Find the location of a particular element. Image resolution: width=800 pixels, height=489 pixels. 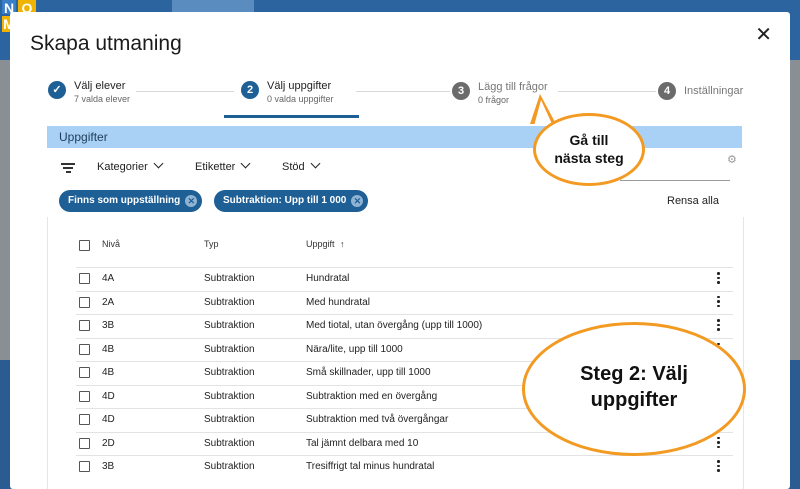

filter-chip: Finns som uppställning ✕ is located at coordinates (131, 201).